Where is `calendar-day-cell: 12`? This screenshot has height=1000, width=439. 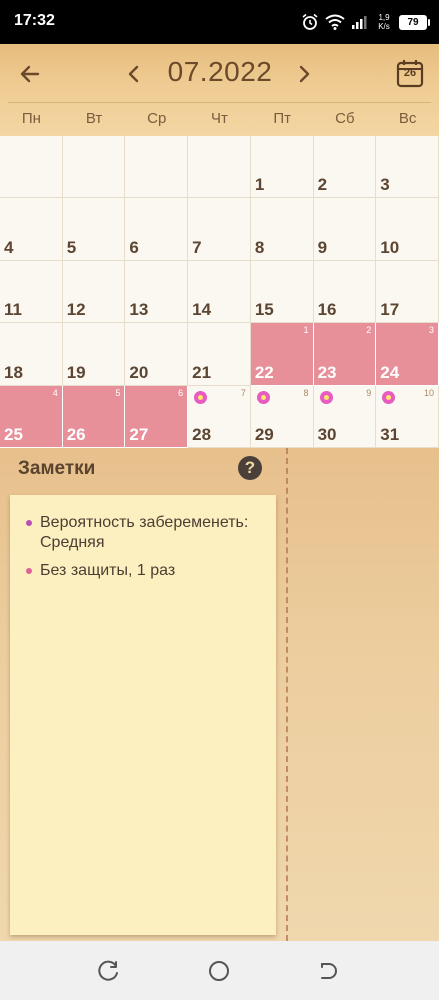
calendar-day-cell: 12 is located at coordinates (94, 292).